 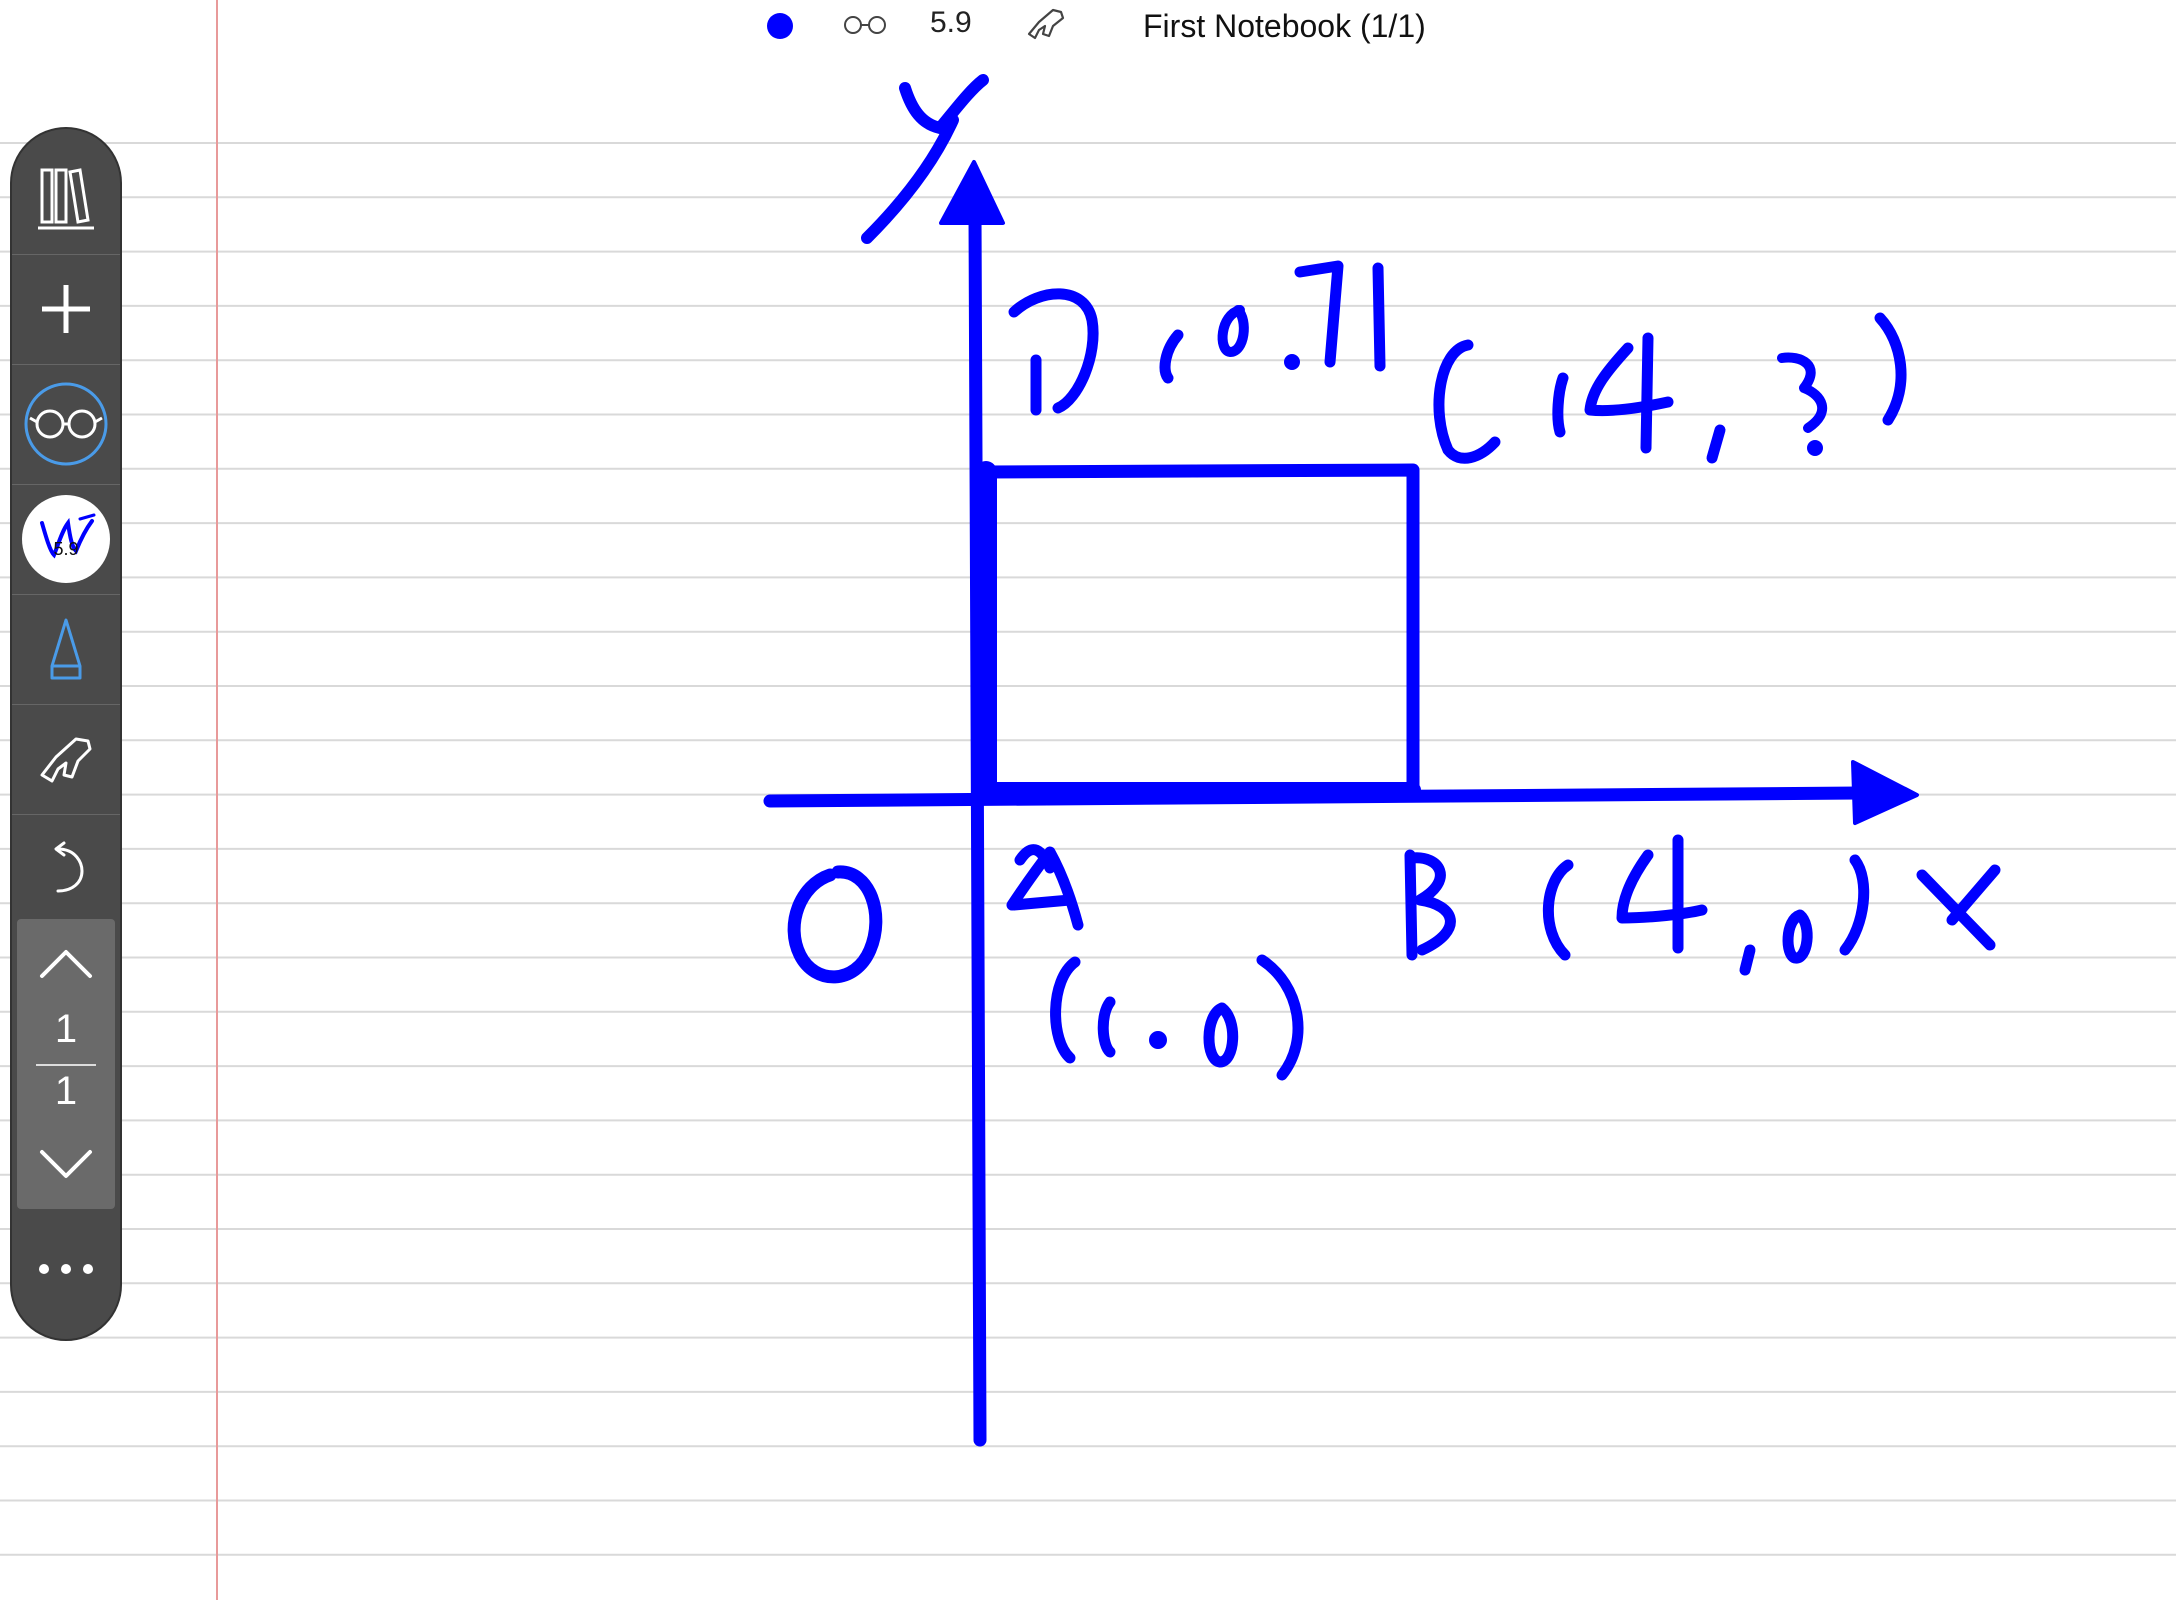 I want to click on x-axis-arrowhead, so click(x=1885, y=792).